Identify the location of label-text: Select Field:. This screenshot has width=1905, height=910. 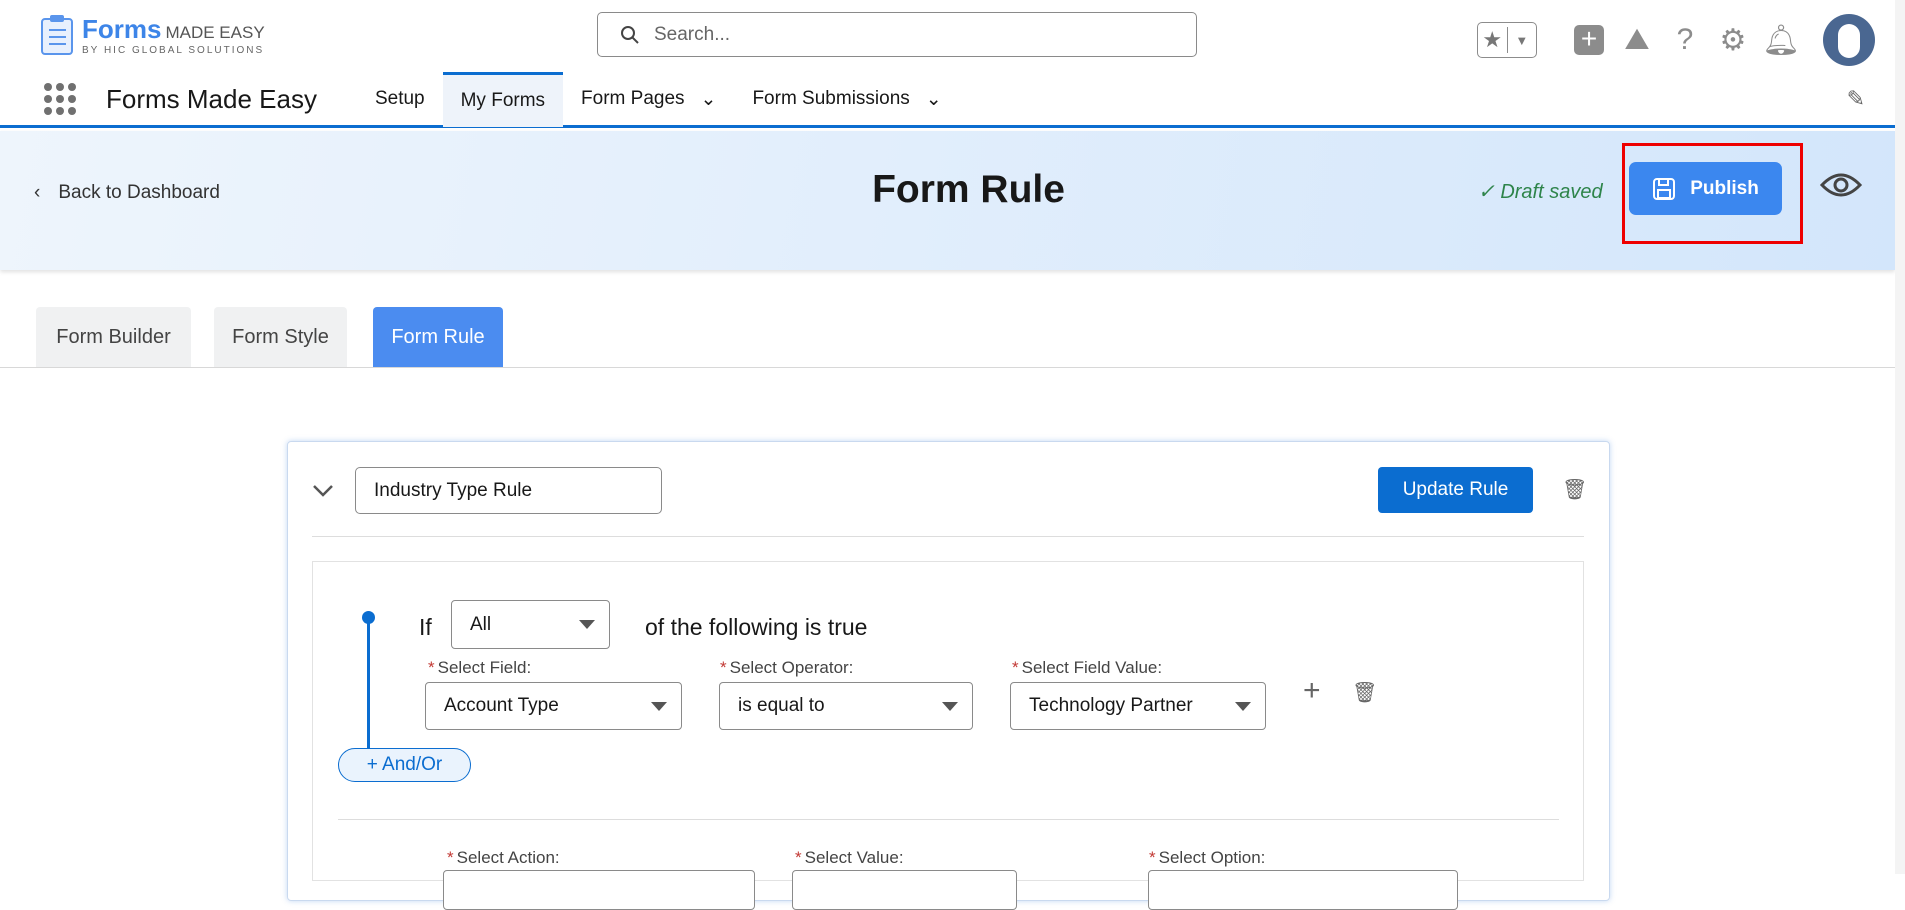
(484, 667).